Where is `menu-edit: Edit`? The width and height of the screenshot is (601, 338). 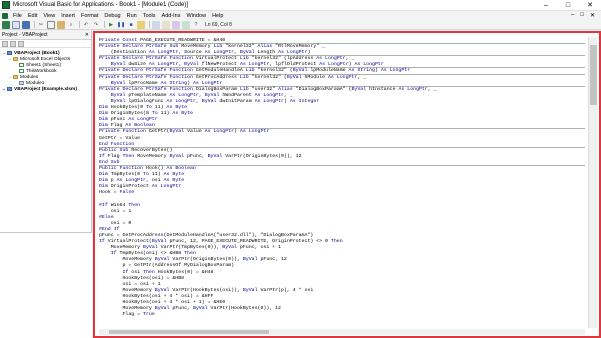
menu-edit: Edit is located at coordinates (32, 16).